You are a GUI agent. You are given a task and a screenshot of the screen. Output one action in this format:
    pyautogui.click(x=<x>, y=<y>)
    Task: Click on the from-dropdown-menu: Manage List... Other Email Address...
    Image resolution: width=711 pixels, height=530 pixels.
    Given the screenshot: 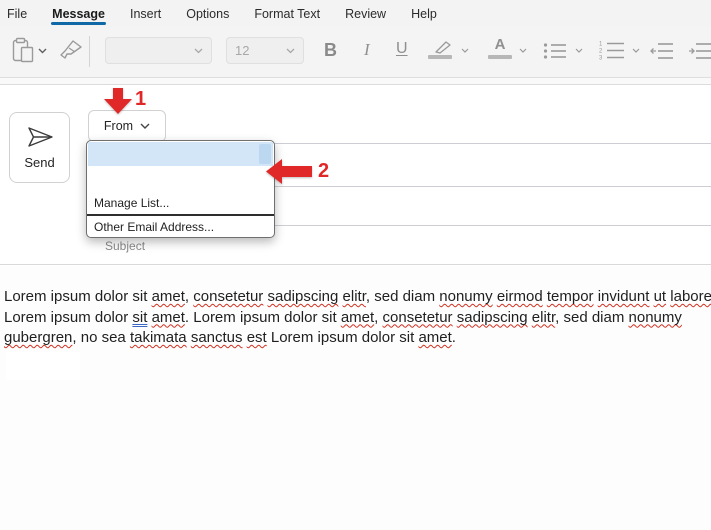 What is the action you would take?
    pyautogui.click(x=180, y=189)
    